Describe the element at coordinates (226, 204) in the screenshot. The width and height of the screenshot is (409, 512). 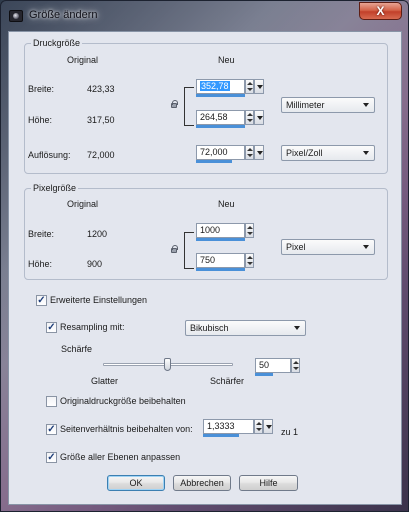
I see `pixel-col-new: Neu` at that location.